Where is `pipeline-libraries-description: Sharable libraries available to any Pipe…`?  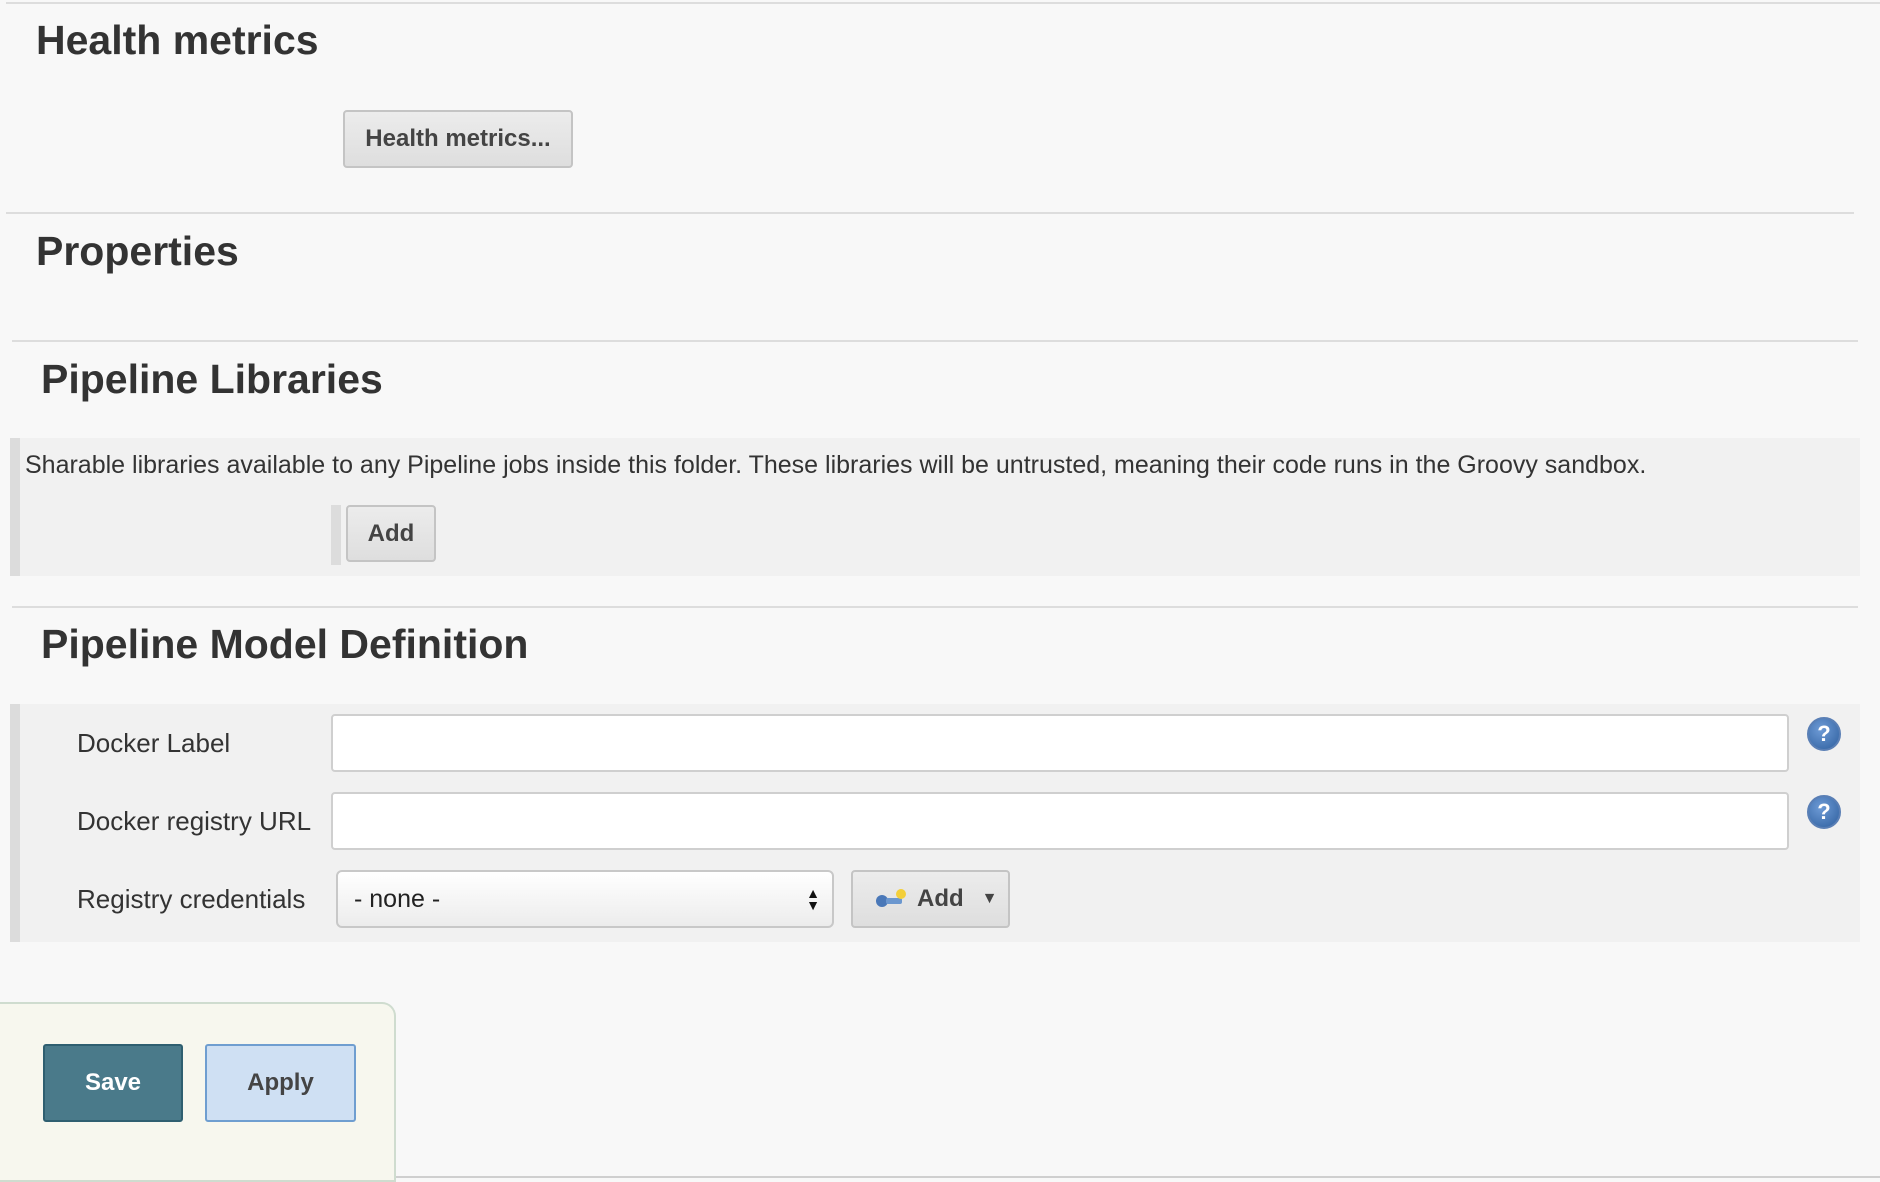
pipeline-libraries-description: Sharable libraries available to any Pipe… is located at coordinates (836, 465).